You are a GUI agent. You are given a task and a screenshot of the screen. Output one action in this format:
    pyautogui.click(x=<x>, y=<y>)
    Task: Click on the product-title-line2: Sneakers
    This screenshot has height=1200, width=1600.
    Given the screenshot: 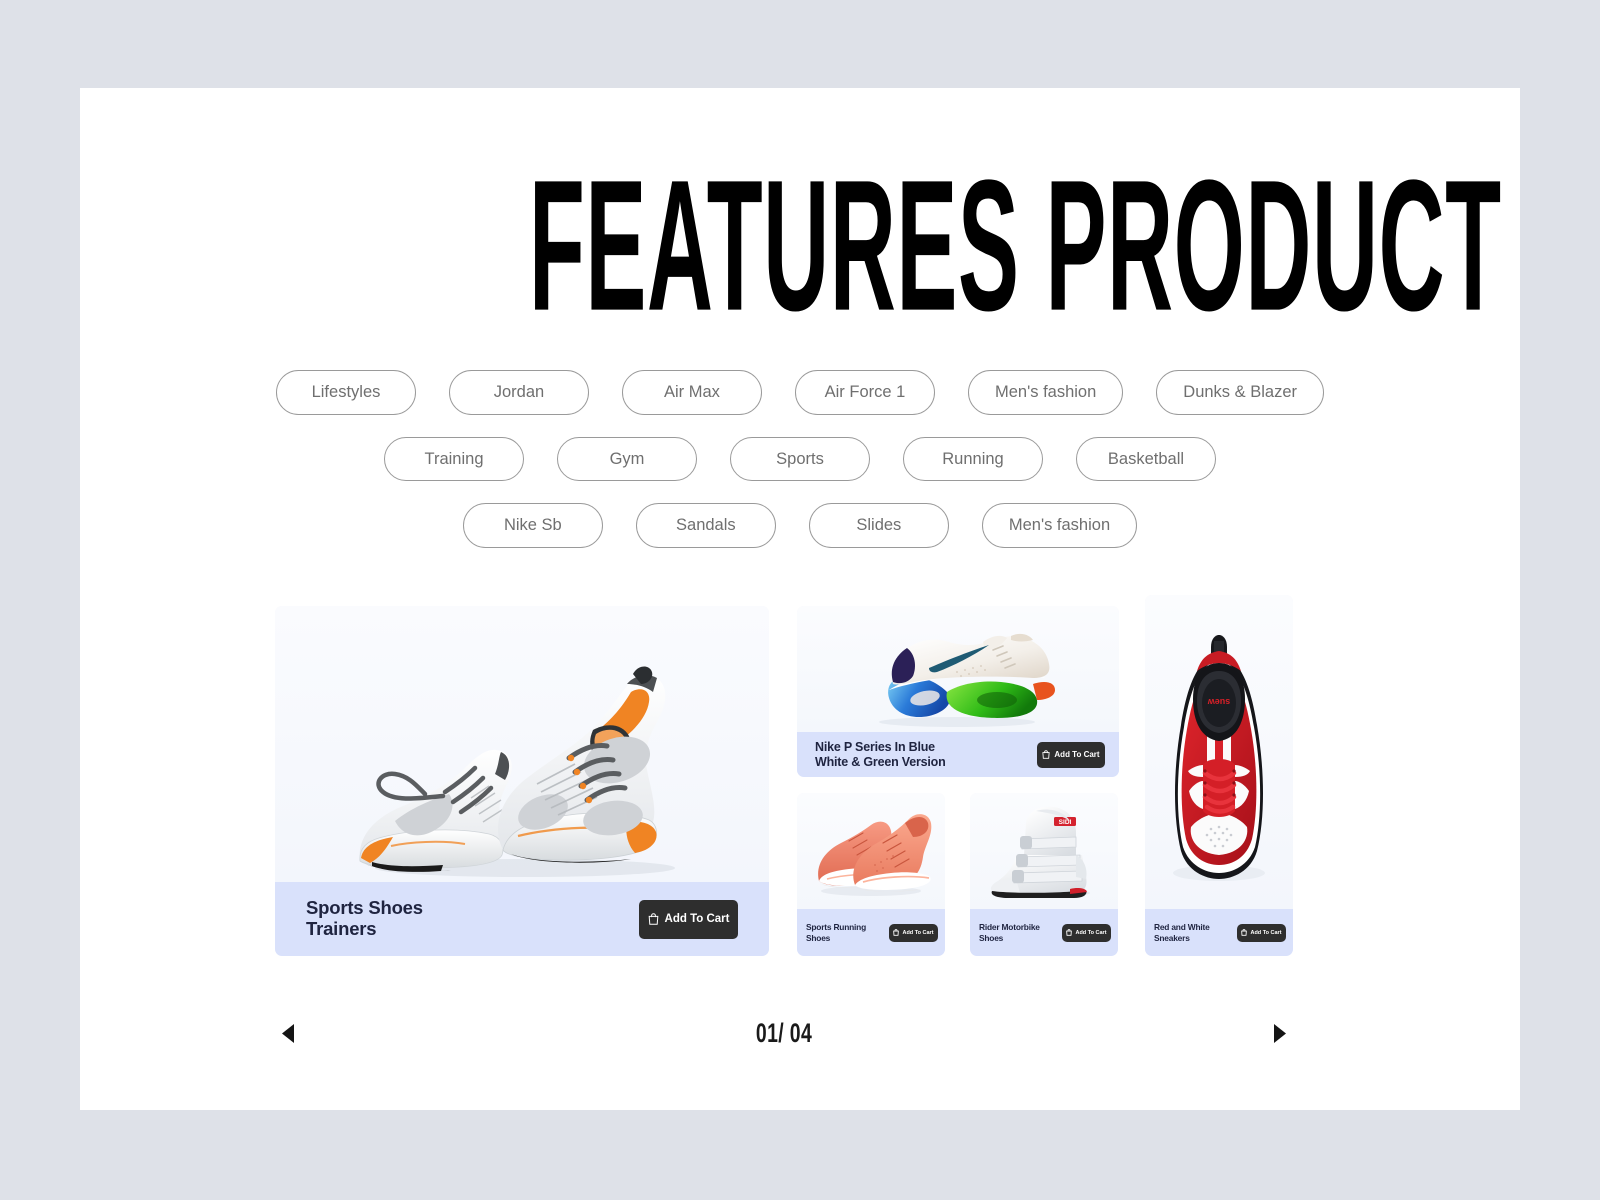 What is the action you would take?
    pyautogui.click(x=1172, y=937)
    